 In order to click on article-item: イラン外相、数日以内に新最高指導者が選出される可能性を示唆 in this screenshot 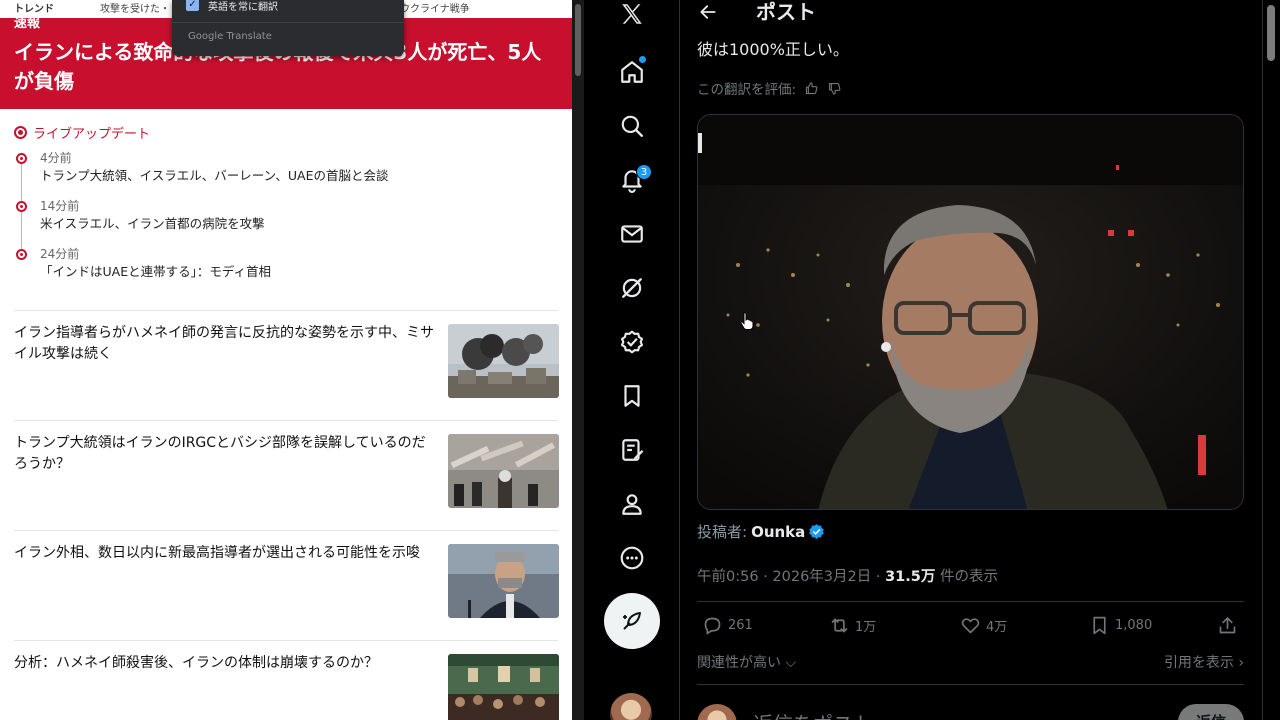, I will do `click(286, 585)`.